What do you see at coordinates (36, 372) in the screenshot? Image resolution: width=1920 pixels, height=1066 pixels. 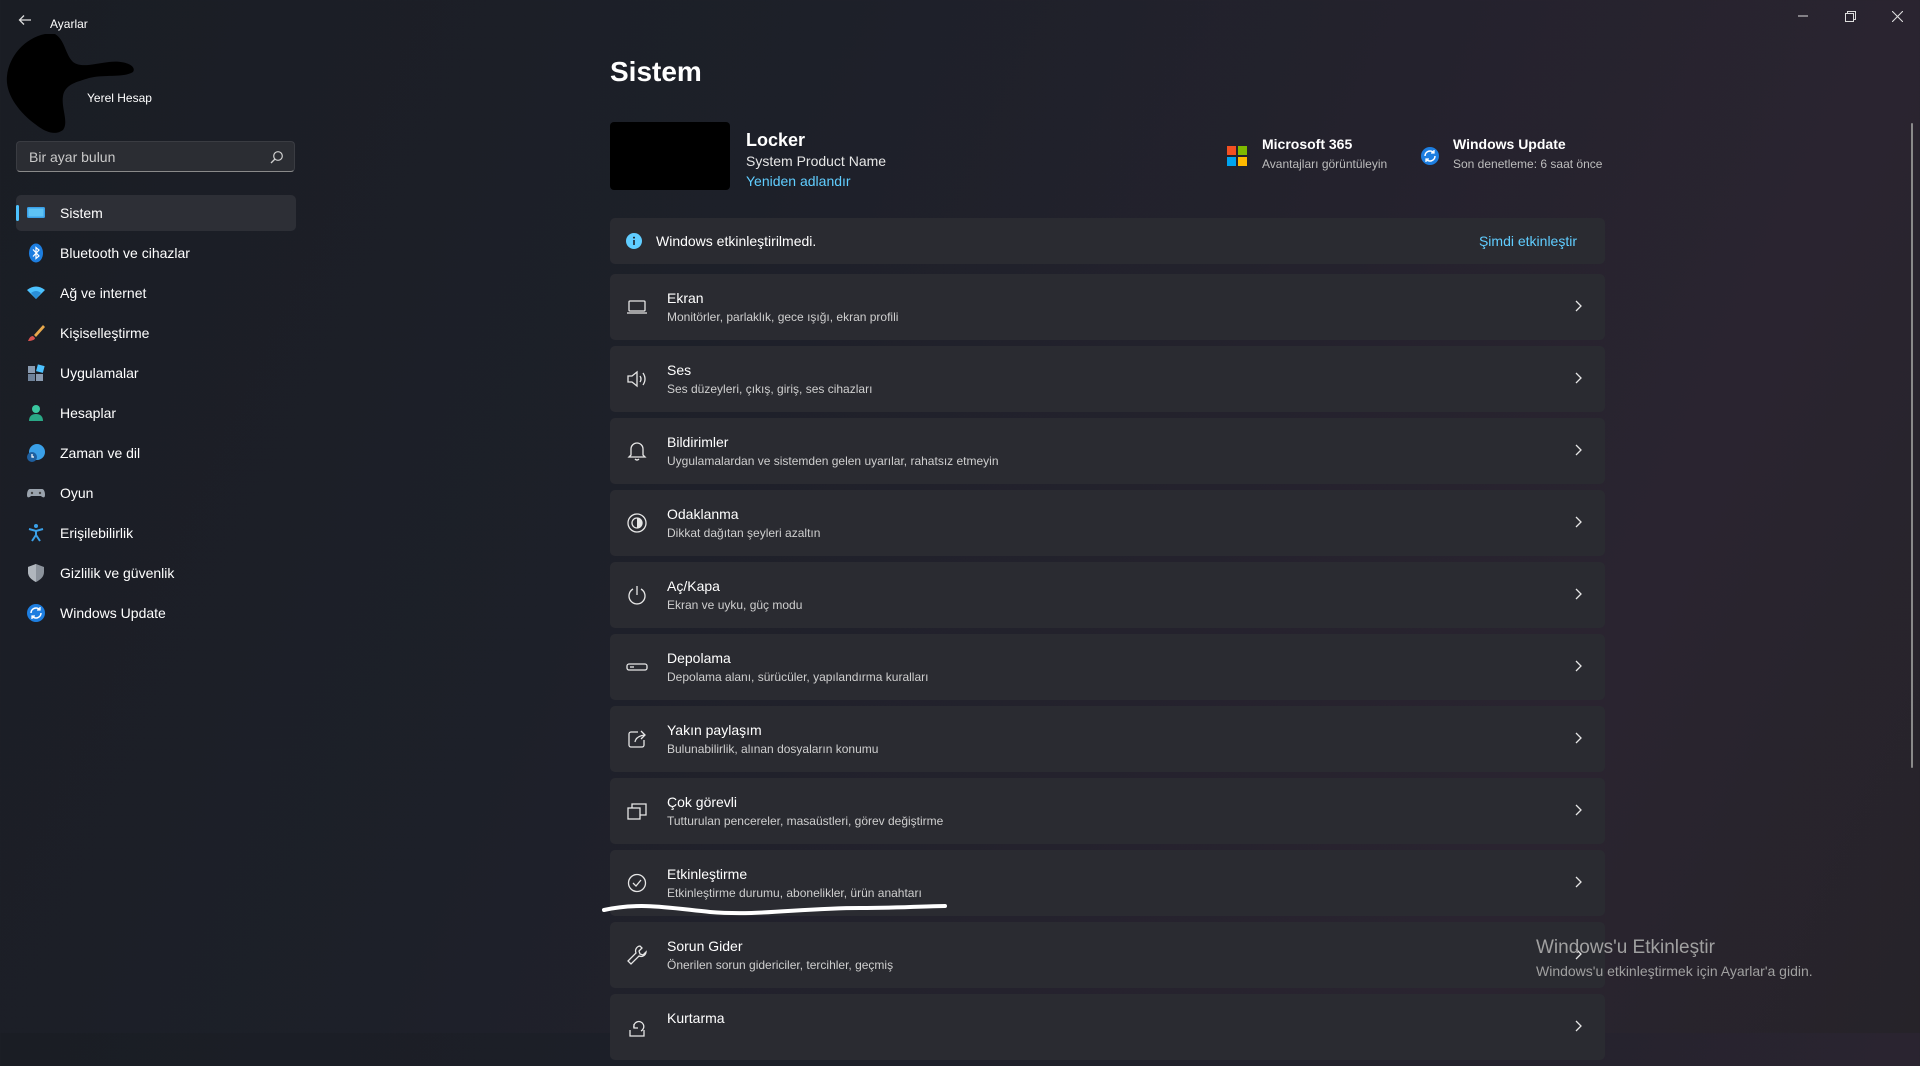 I see `apps-icon` at bounding box center [36, 372].